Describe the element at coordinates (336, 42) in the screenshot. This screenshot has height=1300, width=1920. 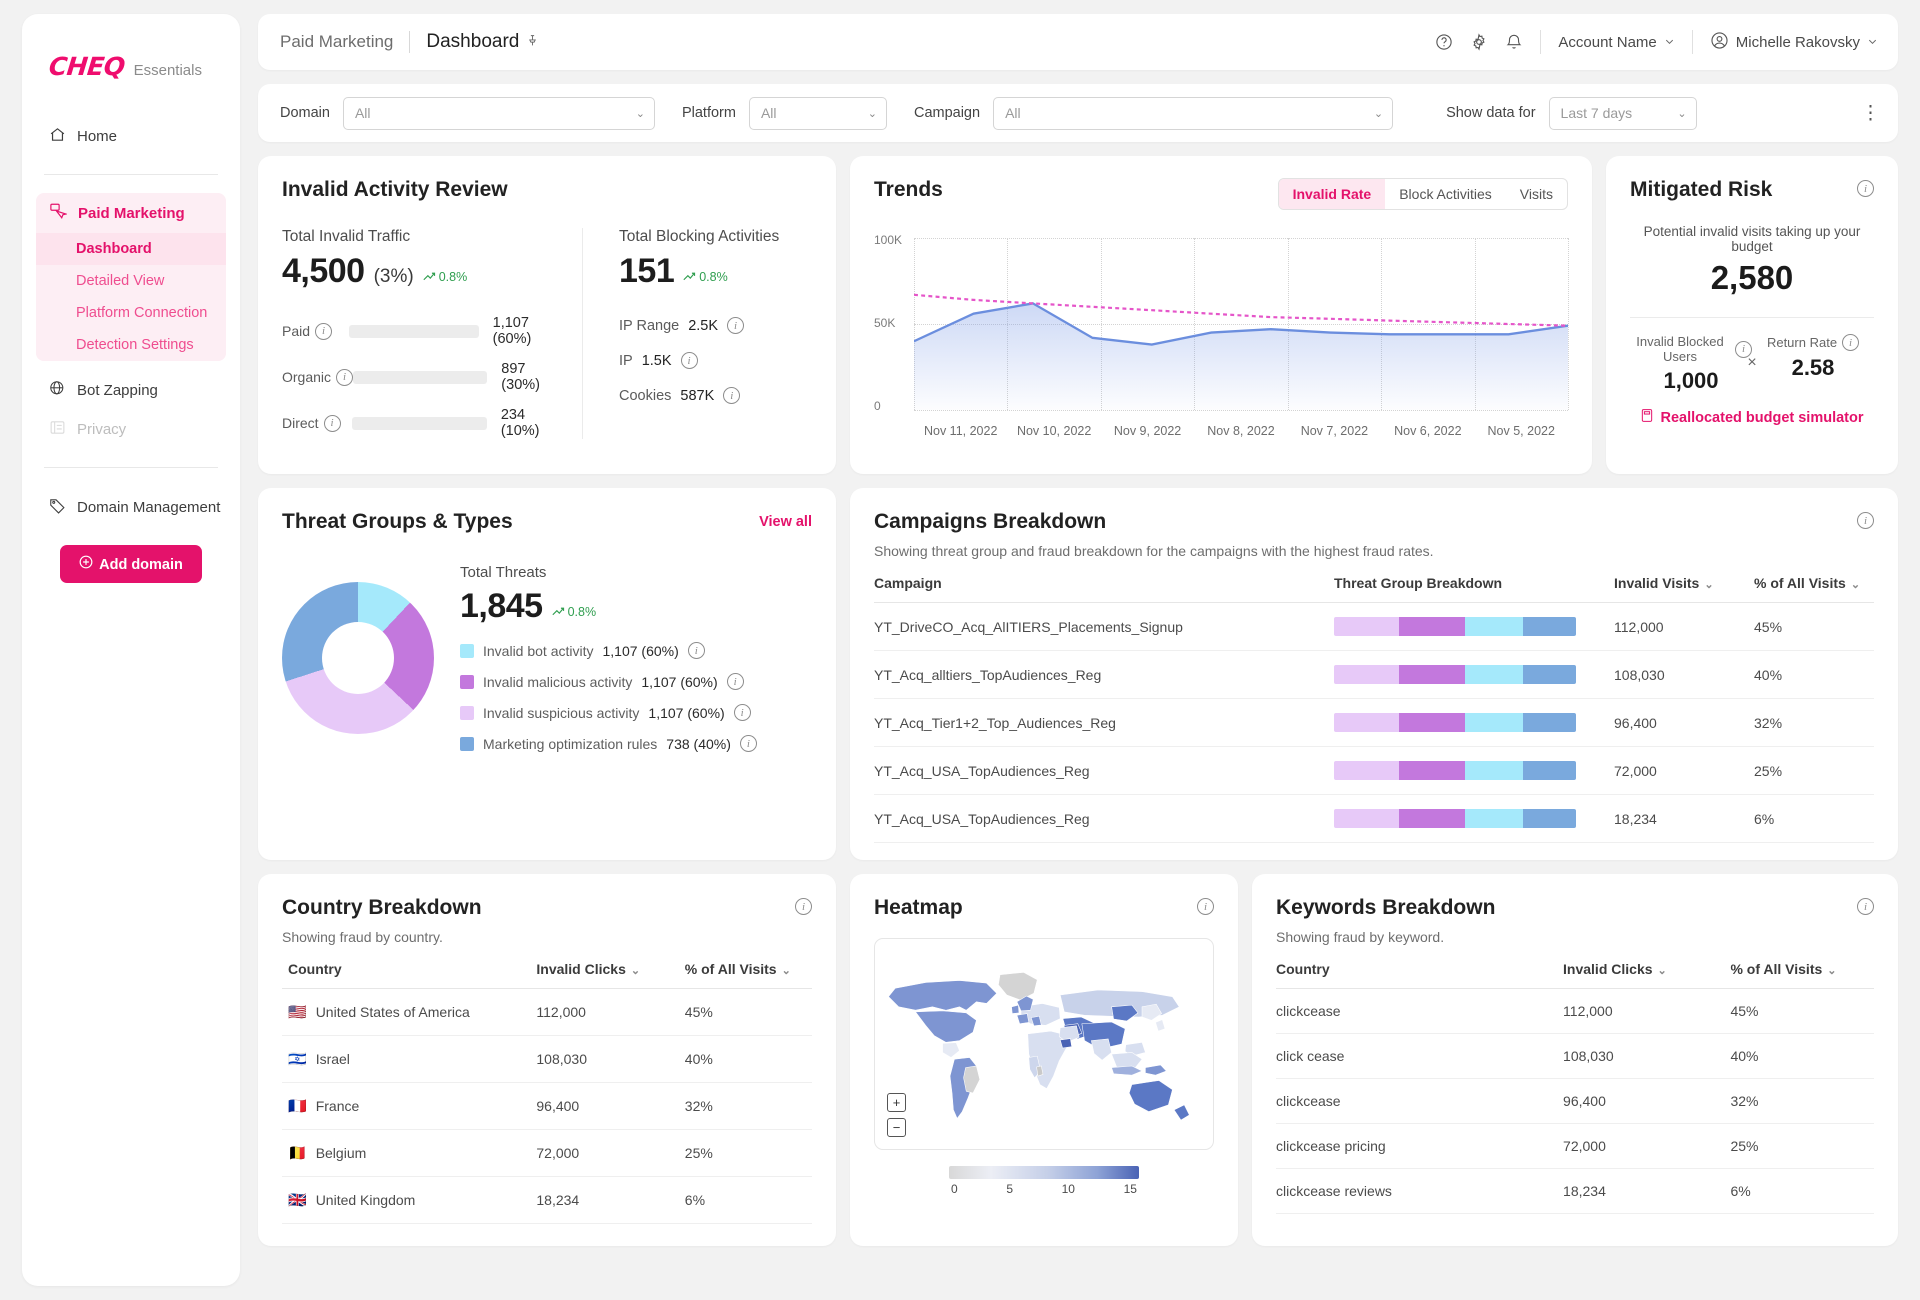
I see `breadcrumb-parent: Paid Marketing` at that location.